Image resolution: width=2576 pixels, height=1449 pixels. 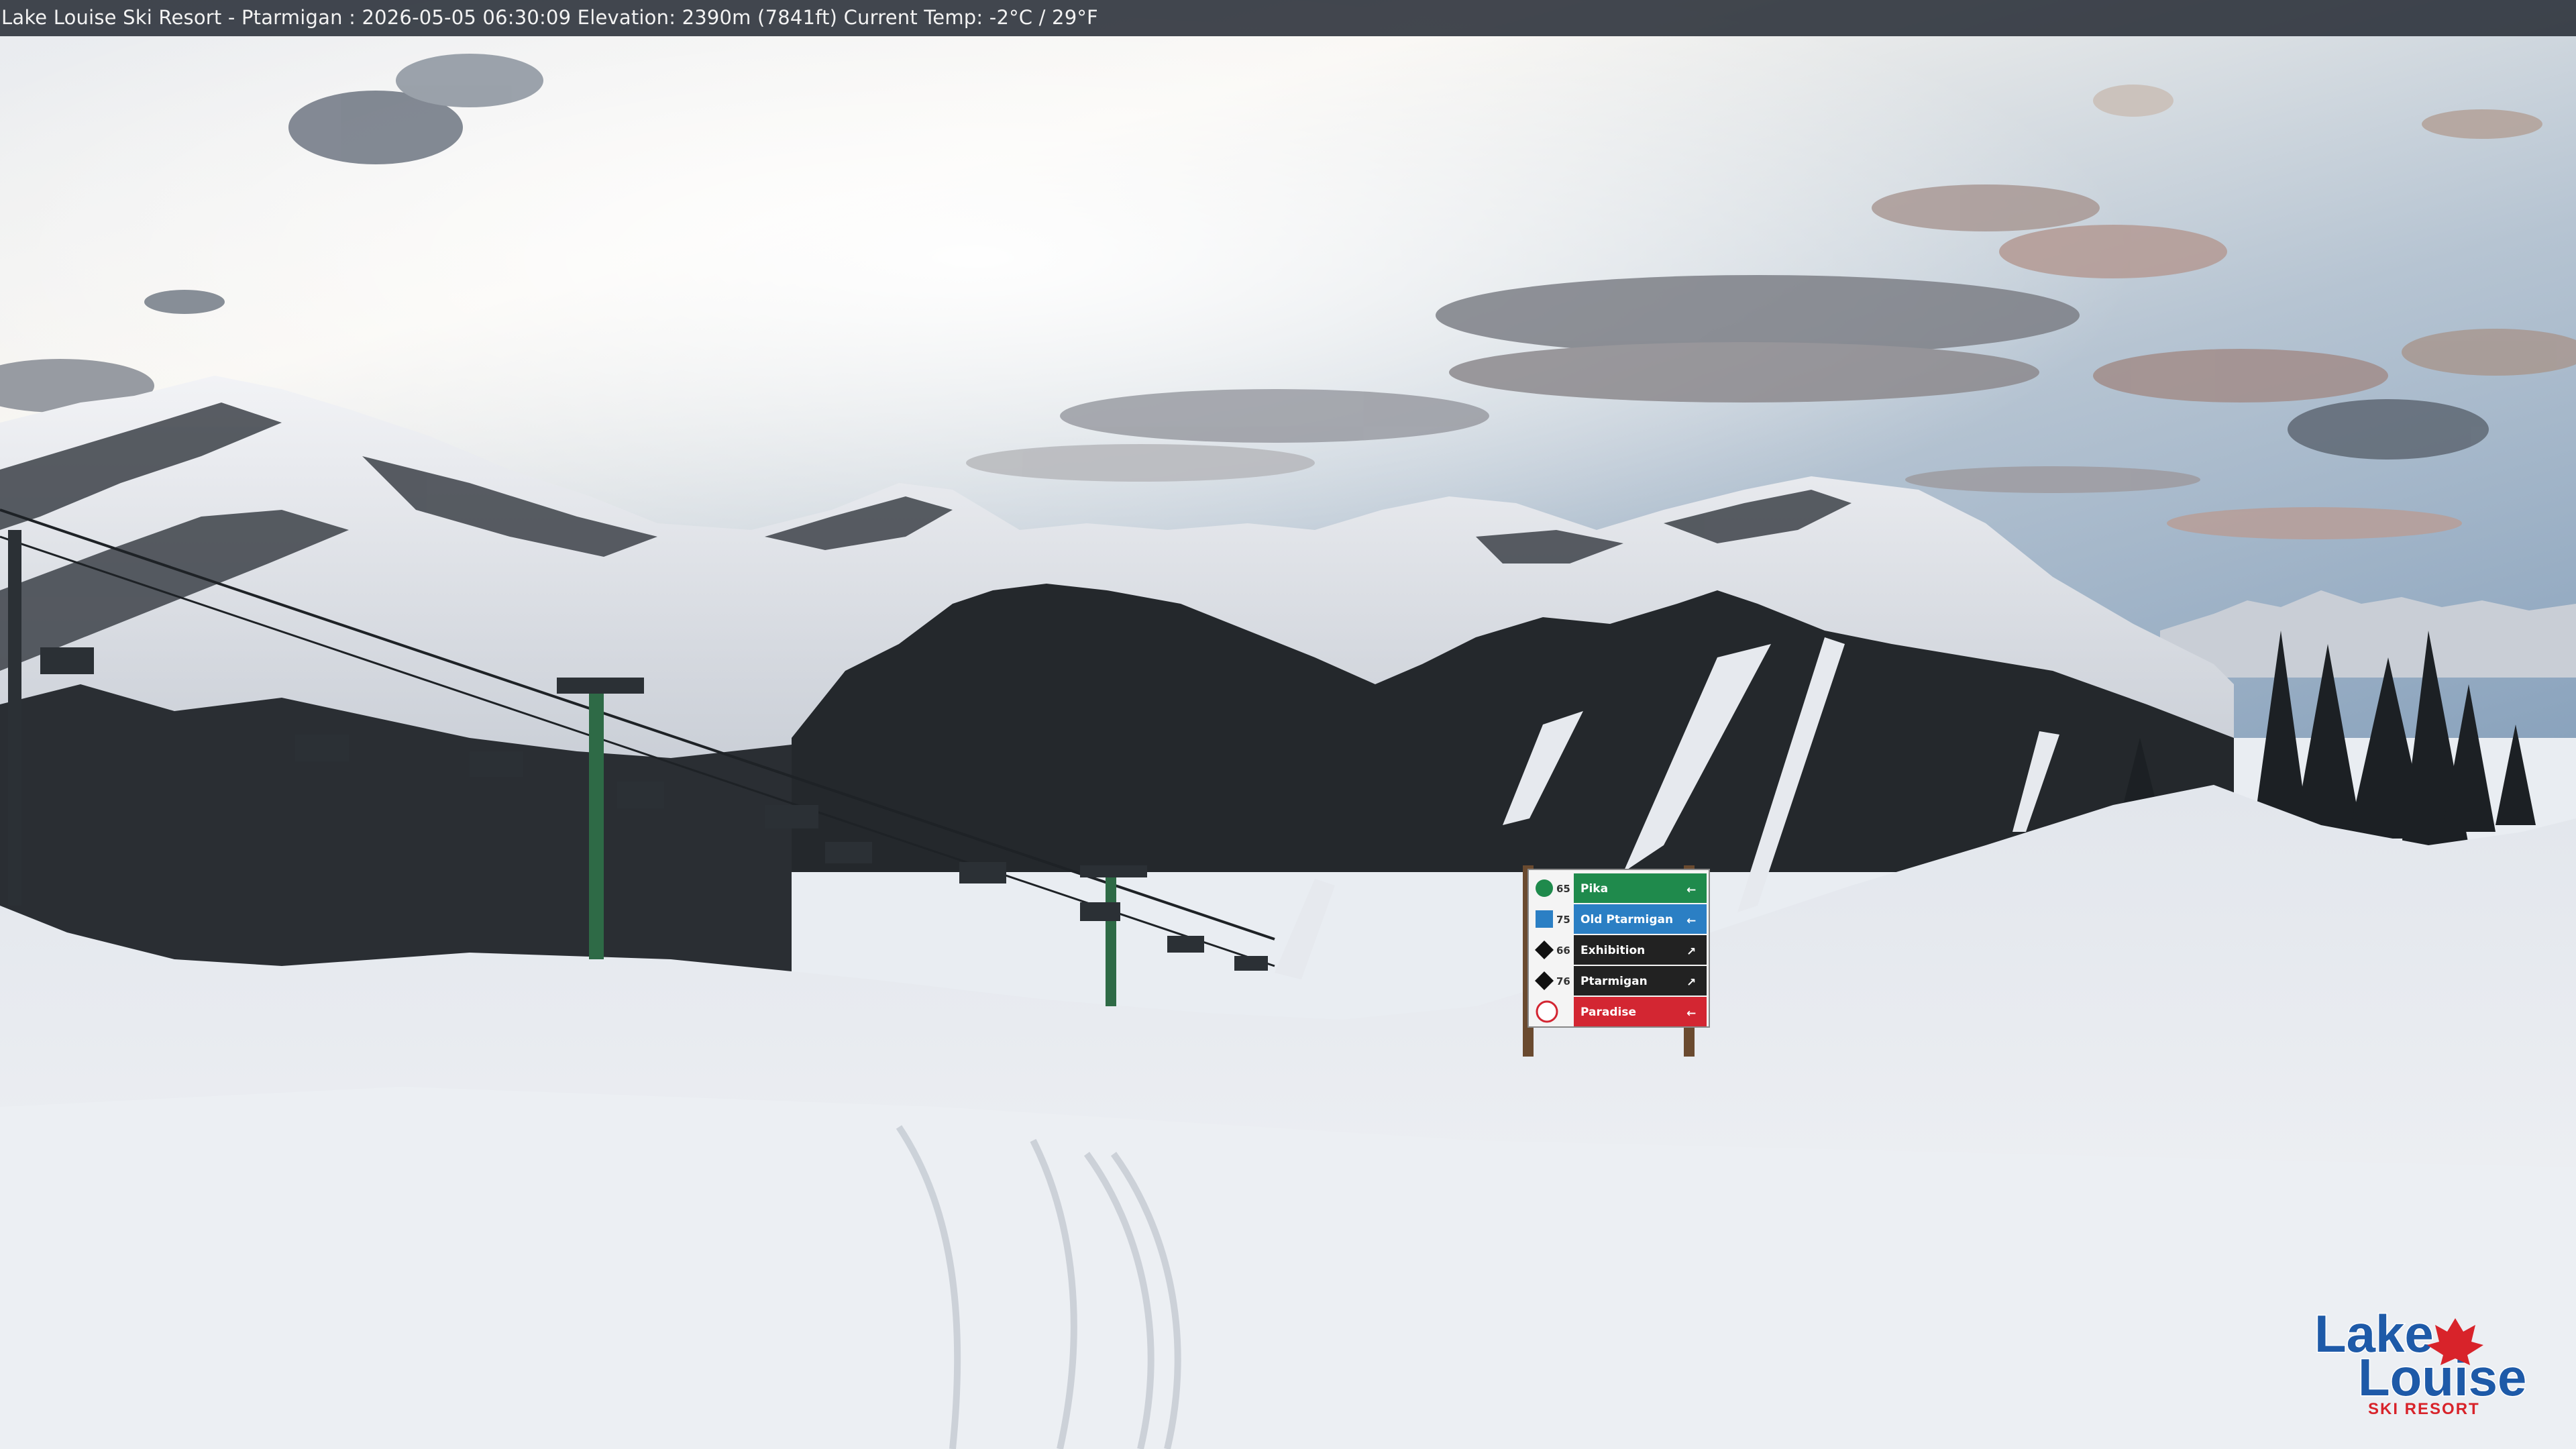 What do you see at coordinates (1626, 919) in the screenshot?
I see `run-name: Old Ptarmigan` at bounding box center [1626, 919].